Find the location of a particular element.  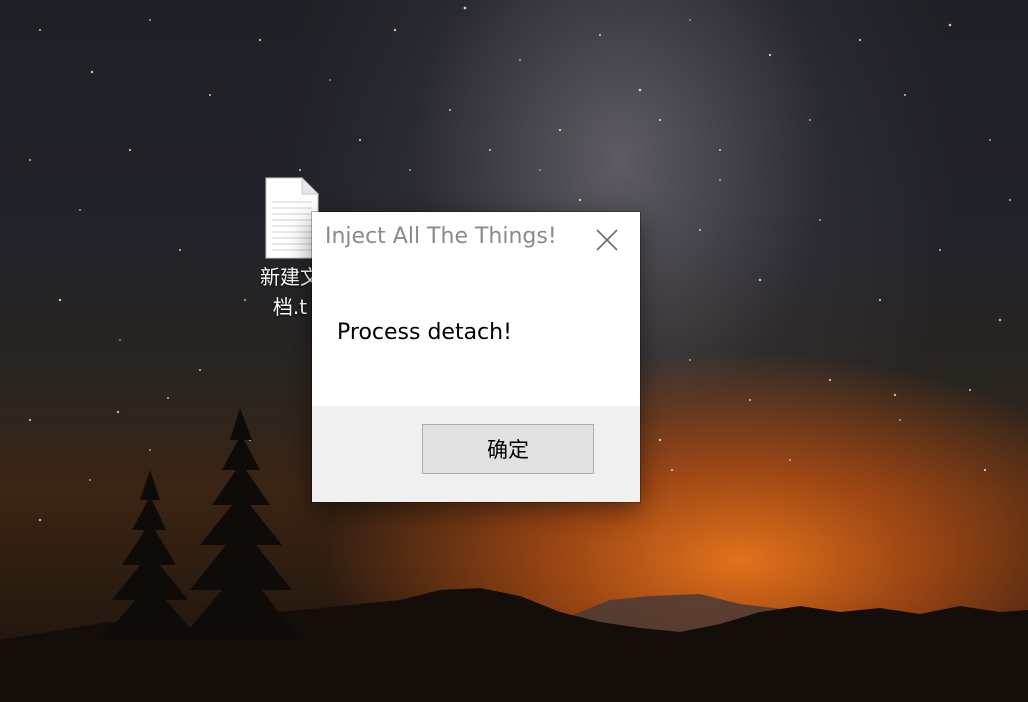

close-button is located at coordinates (607, 240).